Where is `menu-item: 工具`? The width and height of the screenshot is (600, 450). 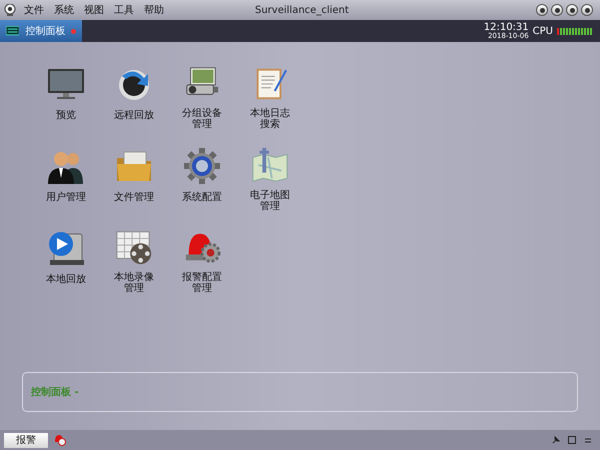
menu-item: 工具 is located at coordinates (124, 10).